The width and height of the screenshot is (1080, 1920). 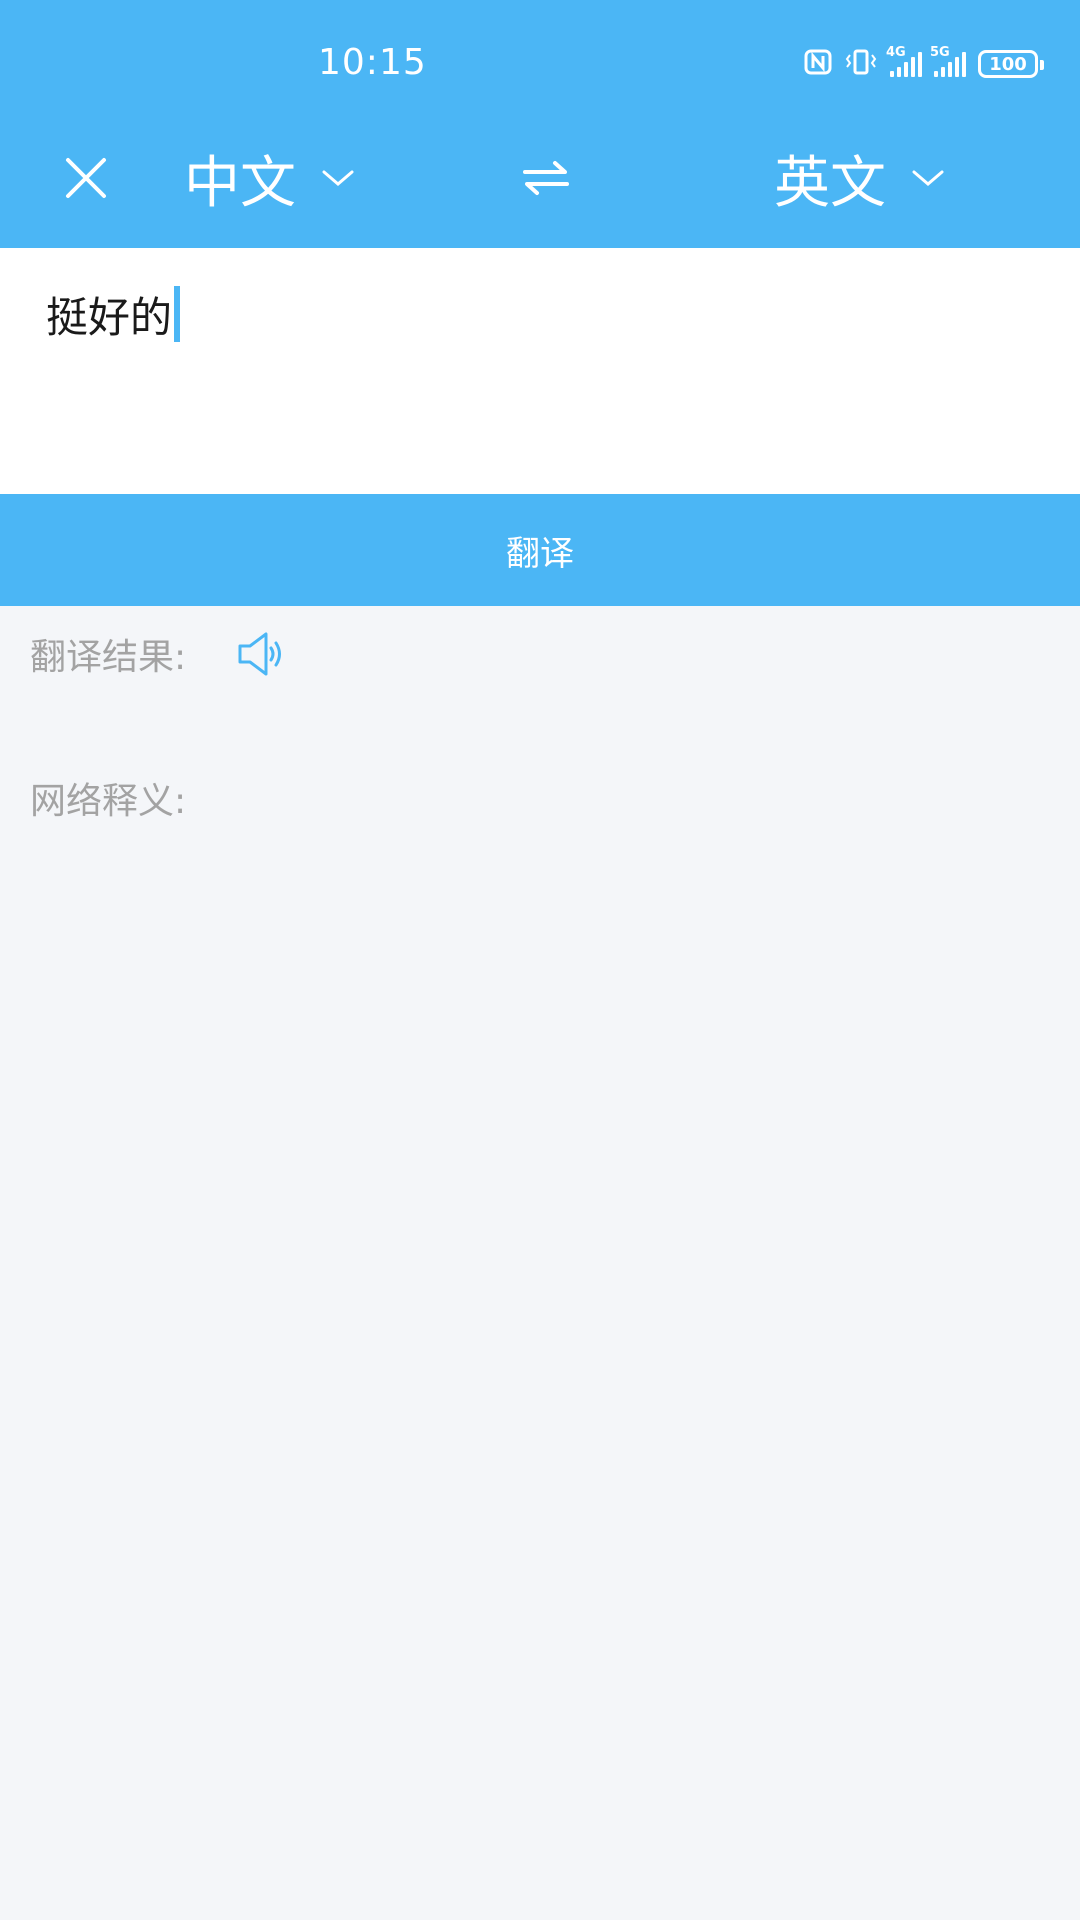 I want to click on signal-4g-icon: 4G, so click(x=904, y=61).